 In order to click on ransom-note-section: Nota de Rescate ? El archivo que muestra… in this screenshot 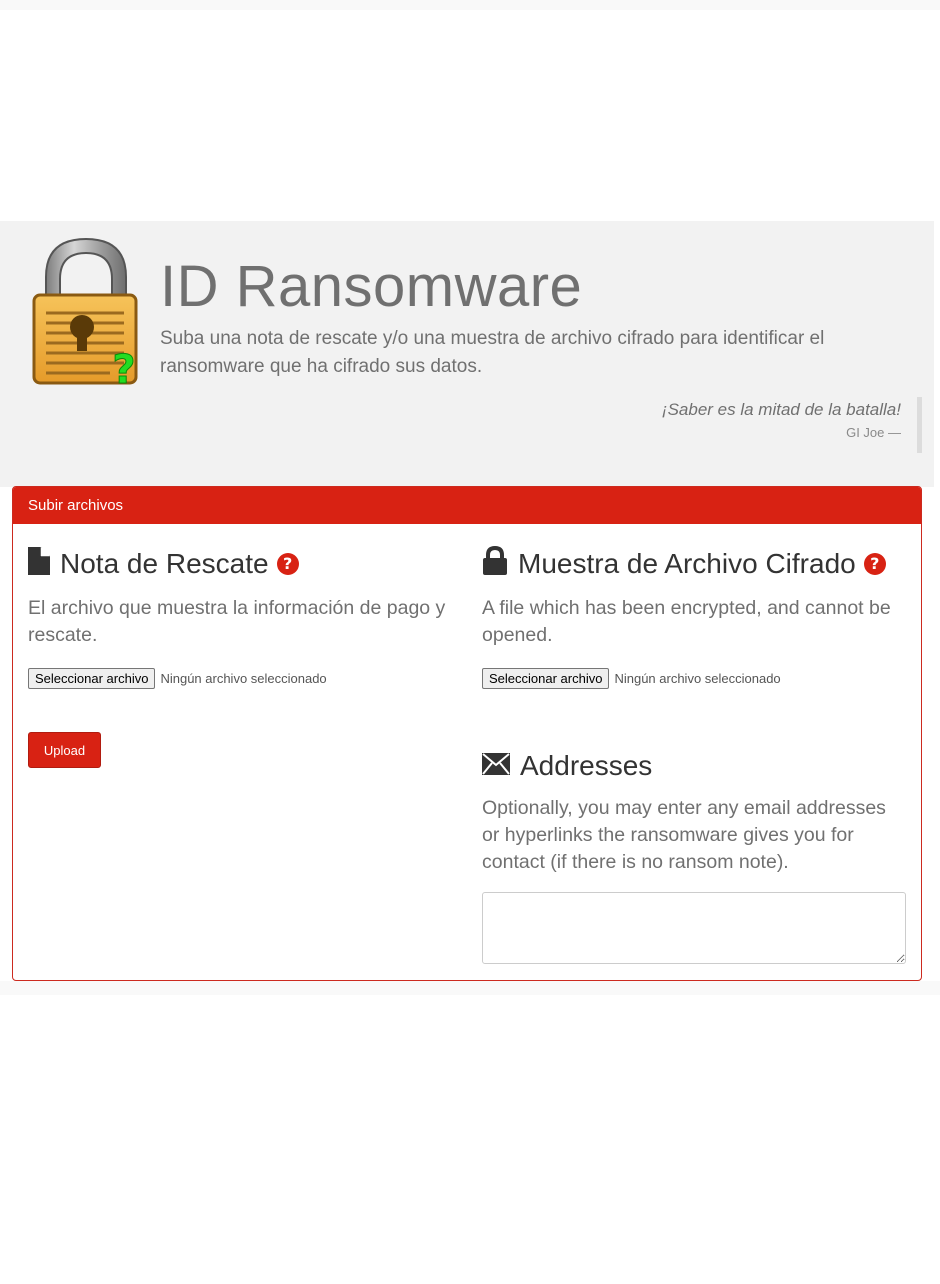, I will do `click(240, 617)`.